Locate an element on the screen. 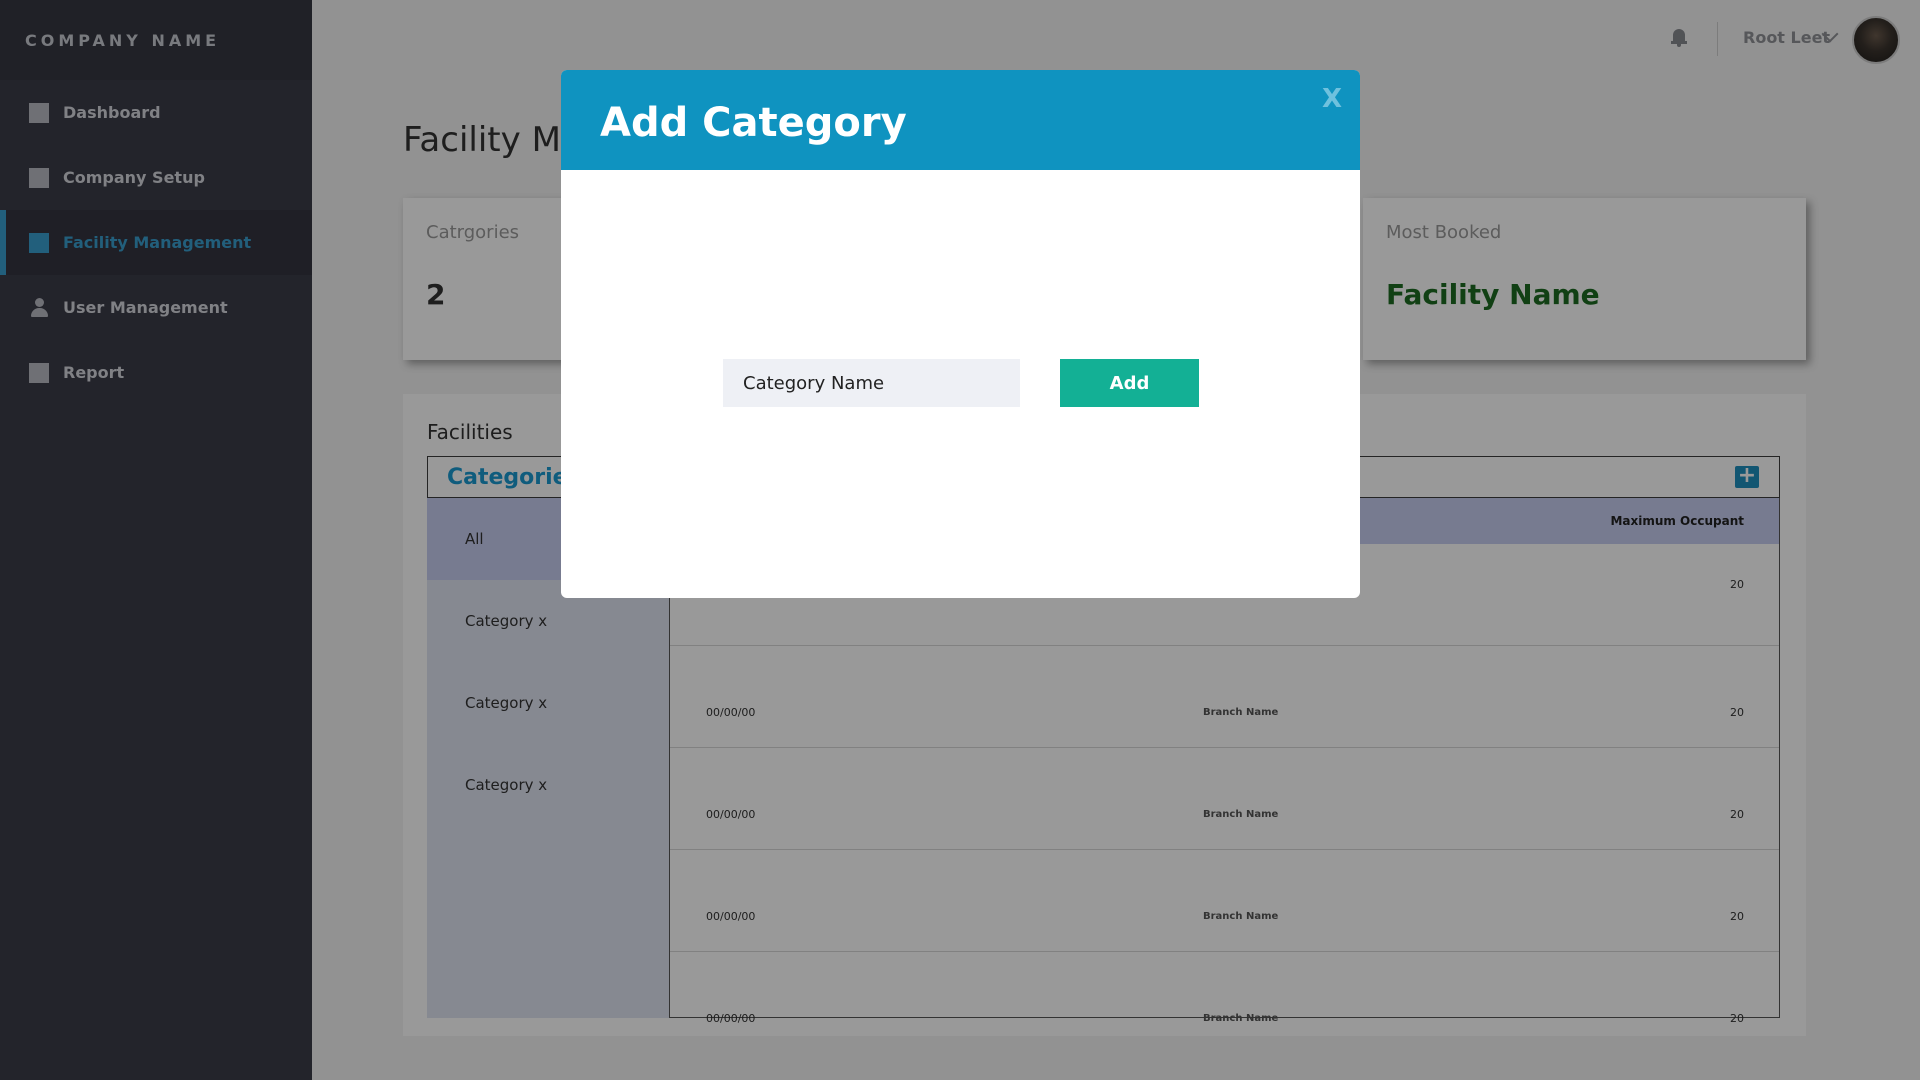 The image size is (1920, 1080). add-button: Add is located at coordinates (1129, 383).